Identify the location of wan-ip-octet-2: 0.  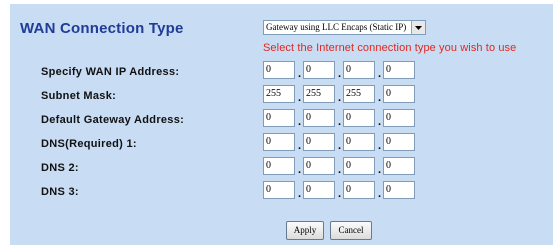
(319, 70).